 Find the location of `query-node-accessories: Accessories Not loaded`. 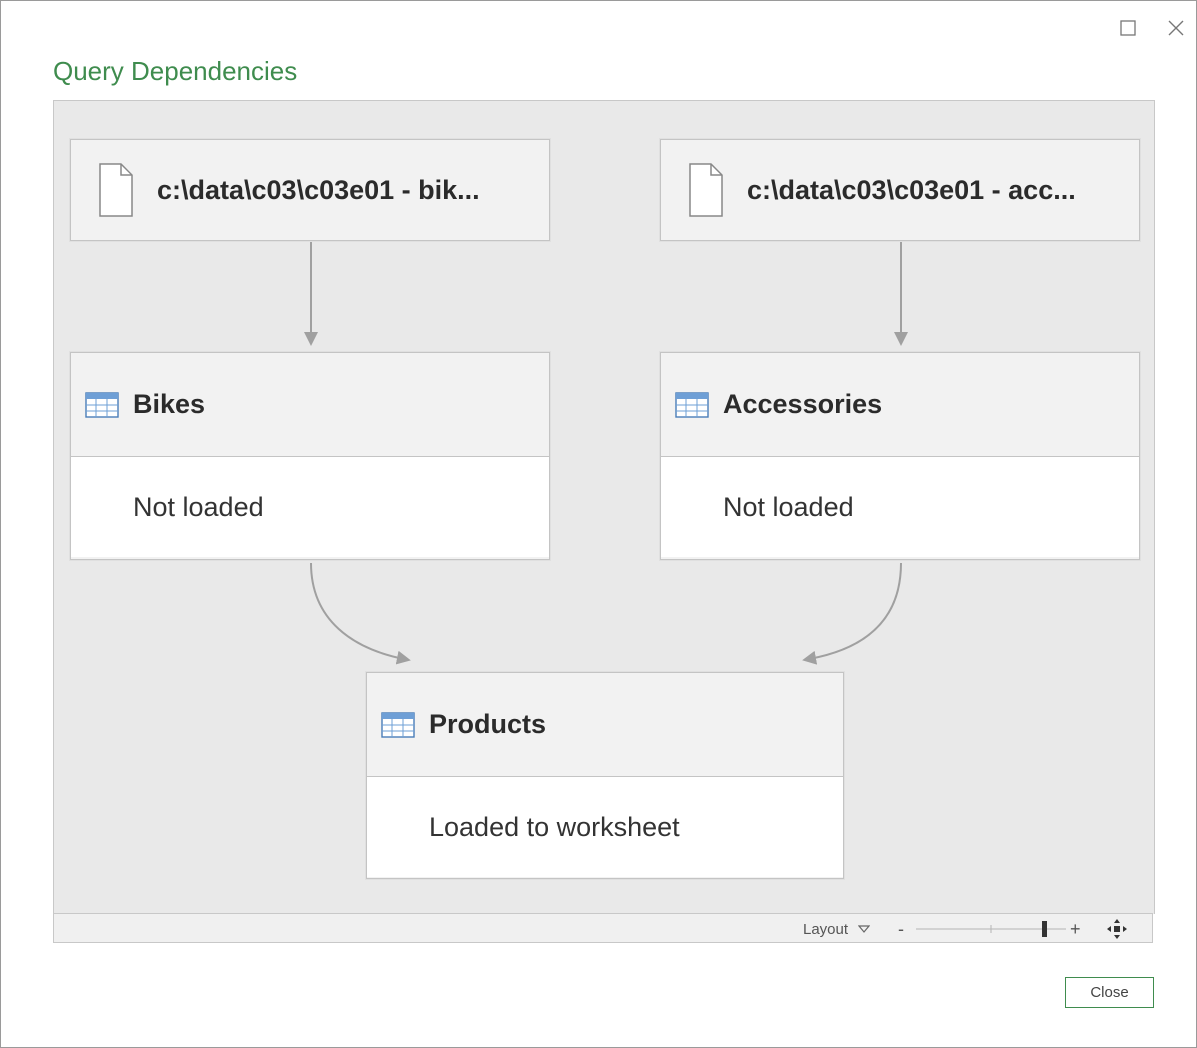

query-node-accessories: Accessories Not loaded is located at coordinates (900, 456).